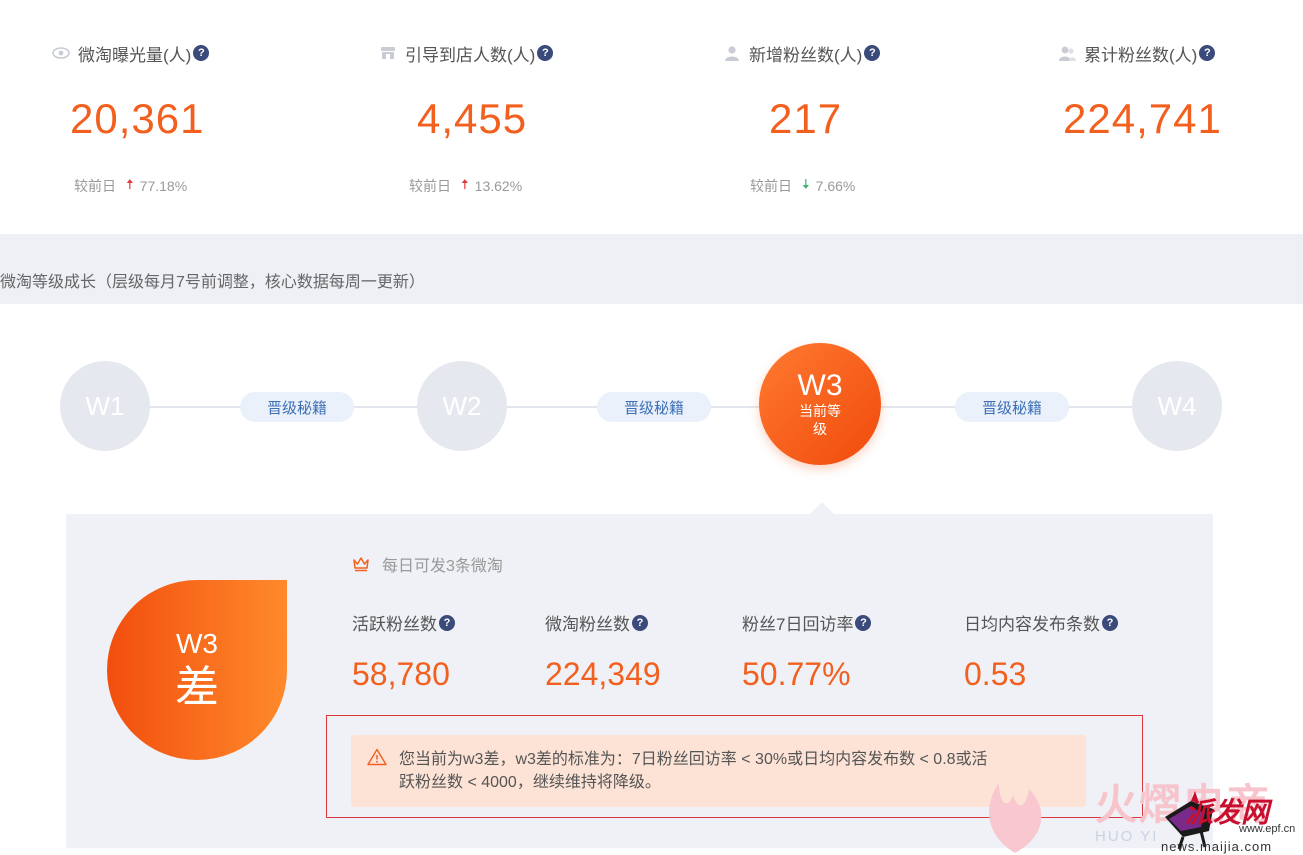 The image size is (1303, 855). I want to click on stat-compare: 较前日 🠅 77.18%, so click(130, 186).